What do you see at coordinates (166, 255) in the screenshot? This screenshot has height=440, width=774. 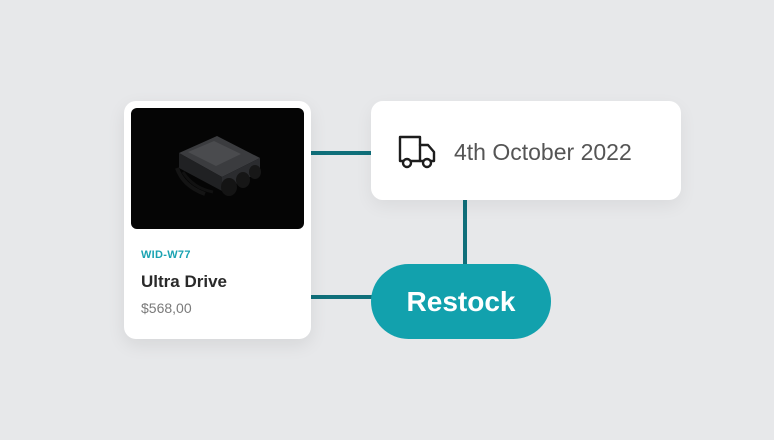 I see `product-sku: WID-W77` at bounding box center [166, 255].